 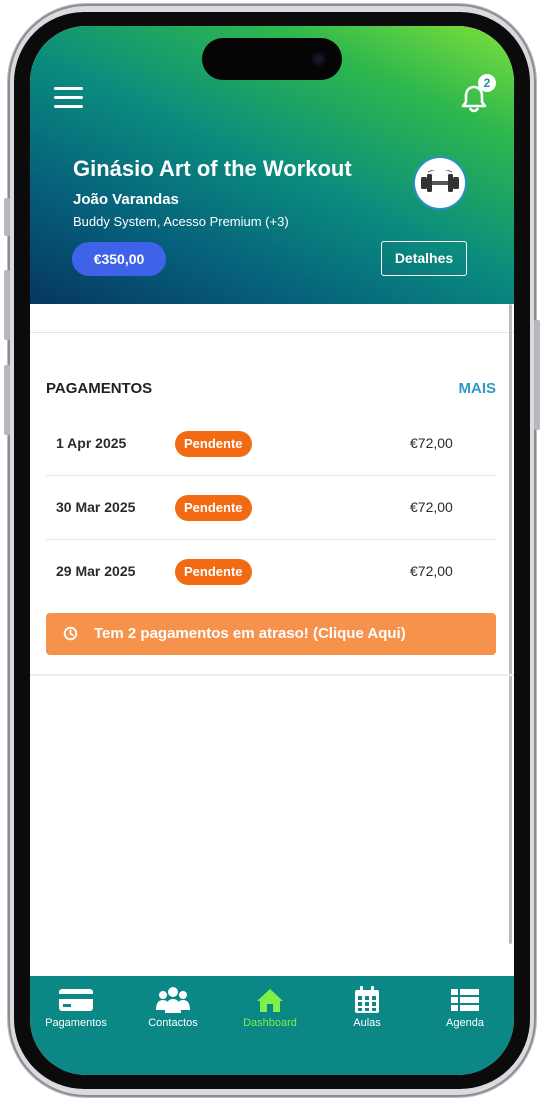 I want to click on details-button: Detalhes, so click(x=424, y=258).